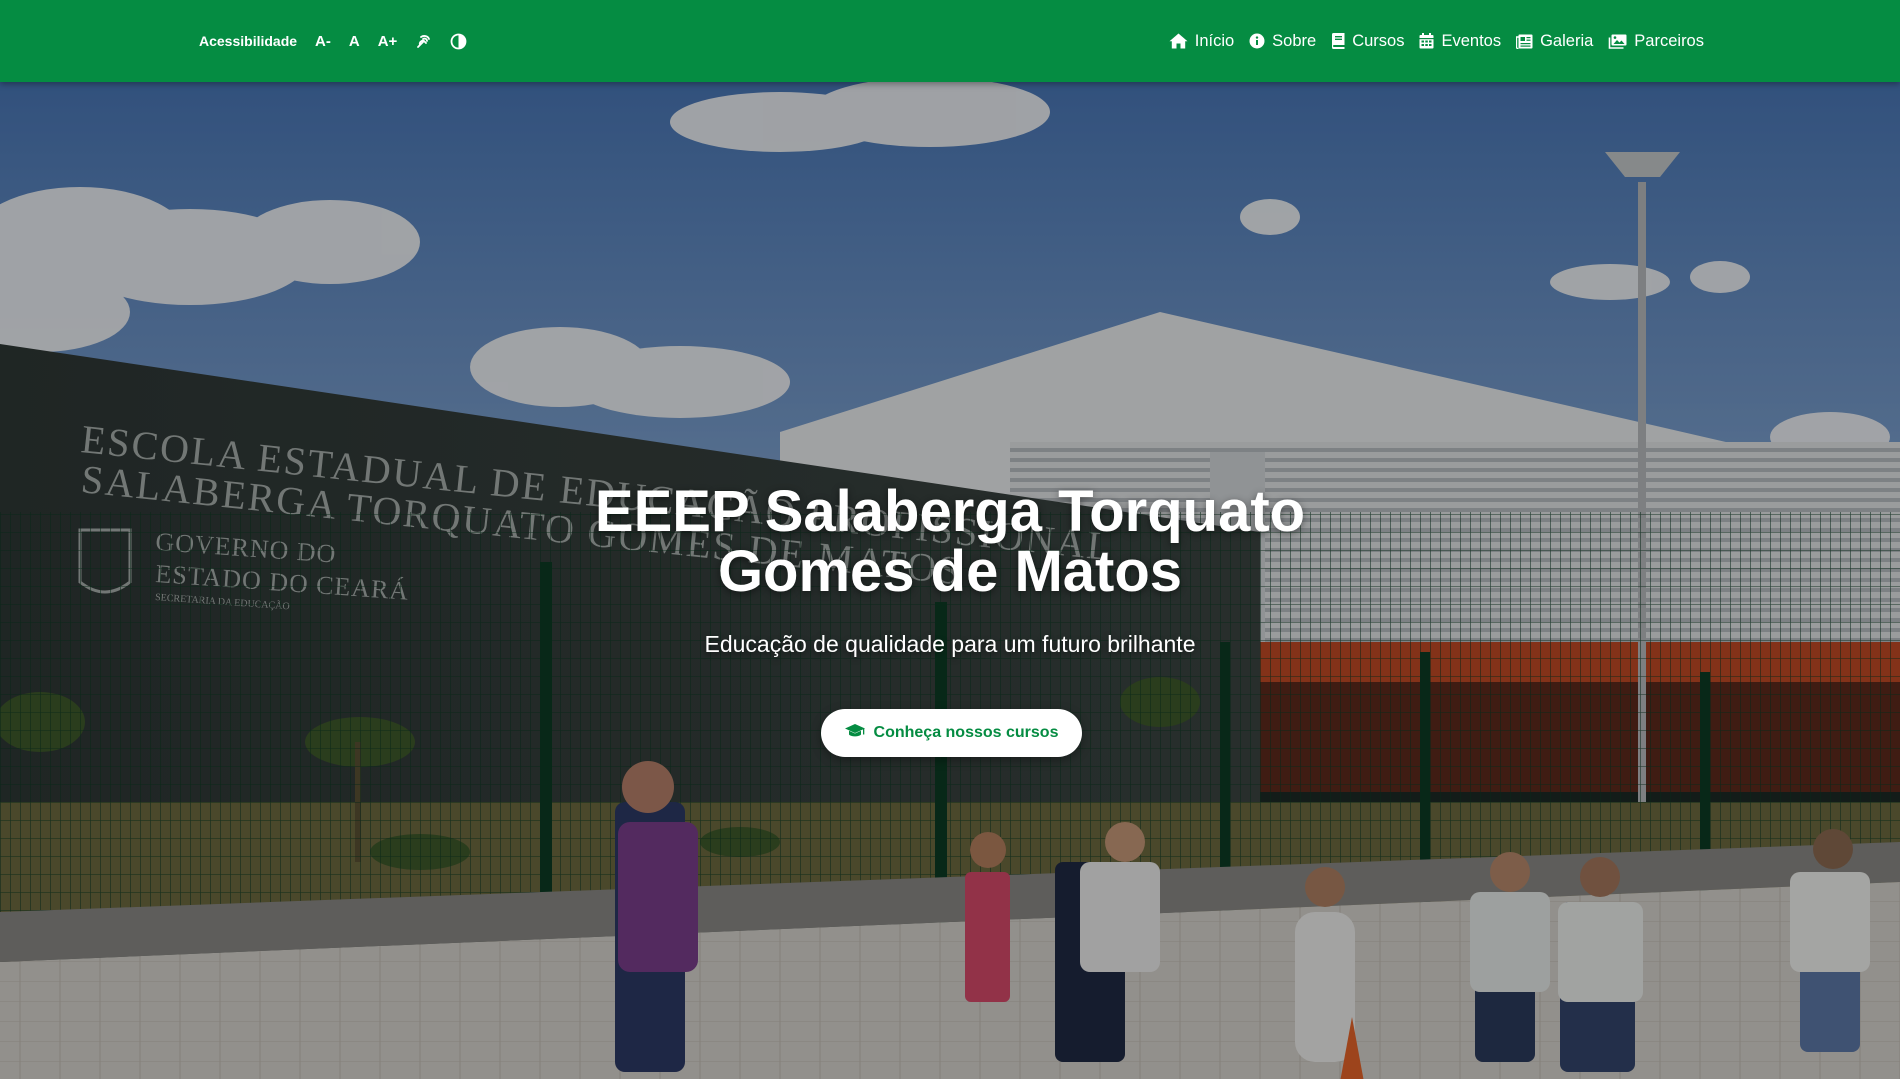  What do you see at coordinates (950, 511) in the screenshot?
I see `hero-title-line-1: EEEP Salaberga Torquato` at bounding box center [950, 511].